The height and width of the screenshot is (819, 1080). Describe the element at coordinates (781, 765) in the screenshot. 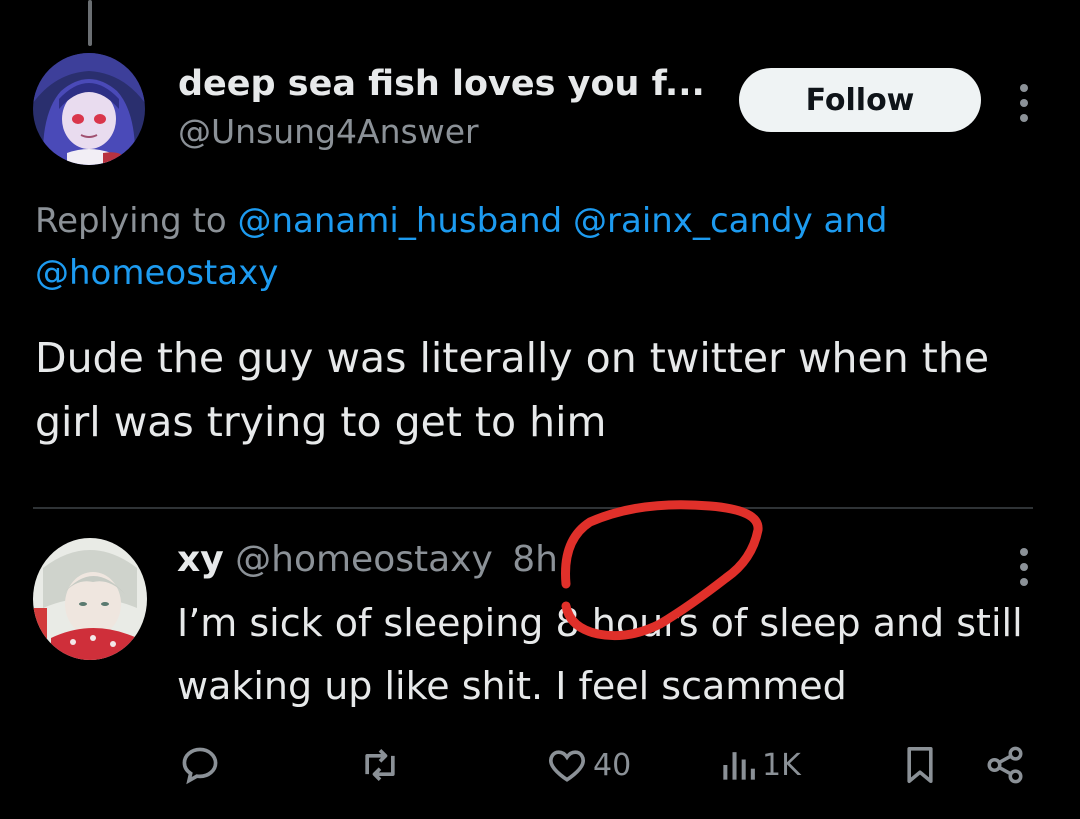

I see `views-count: 1K` at that location.